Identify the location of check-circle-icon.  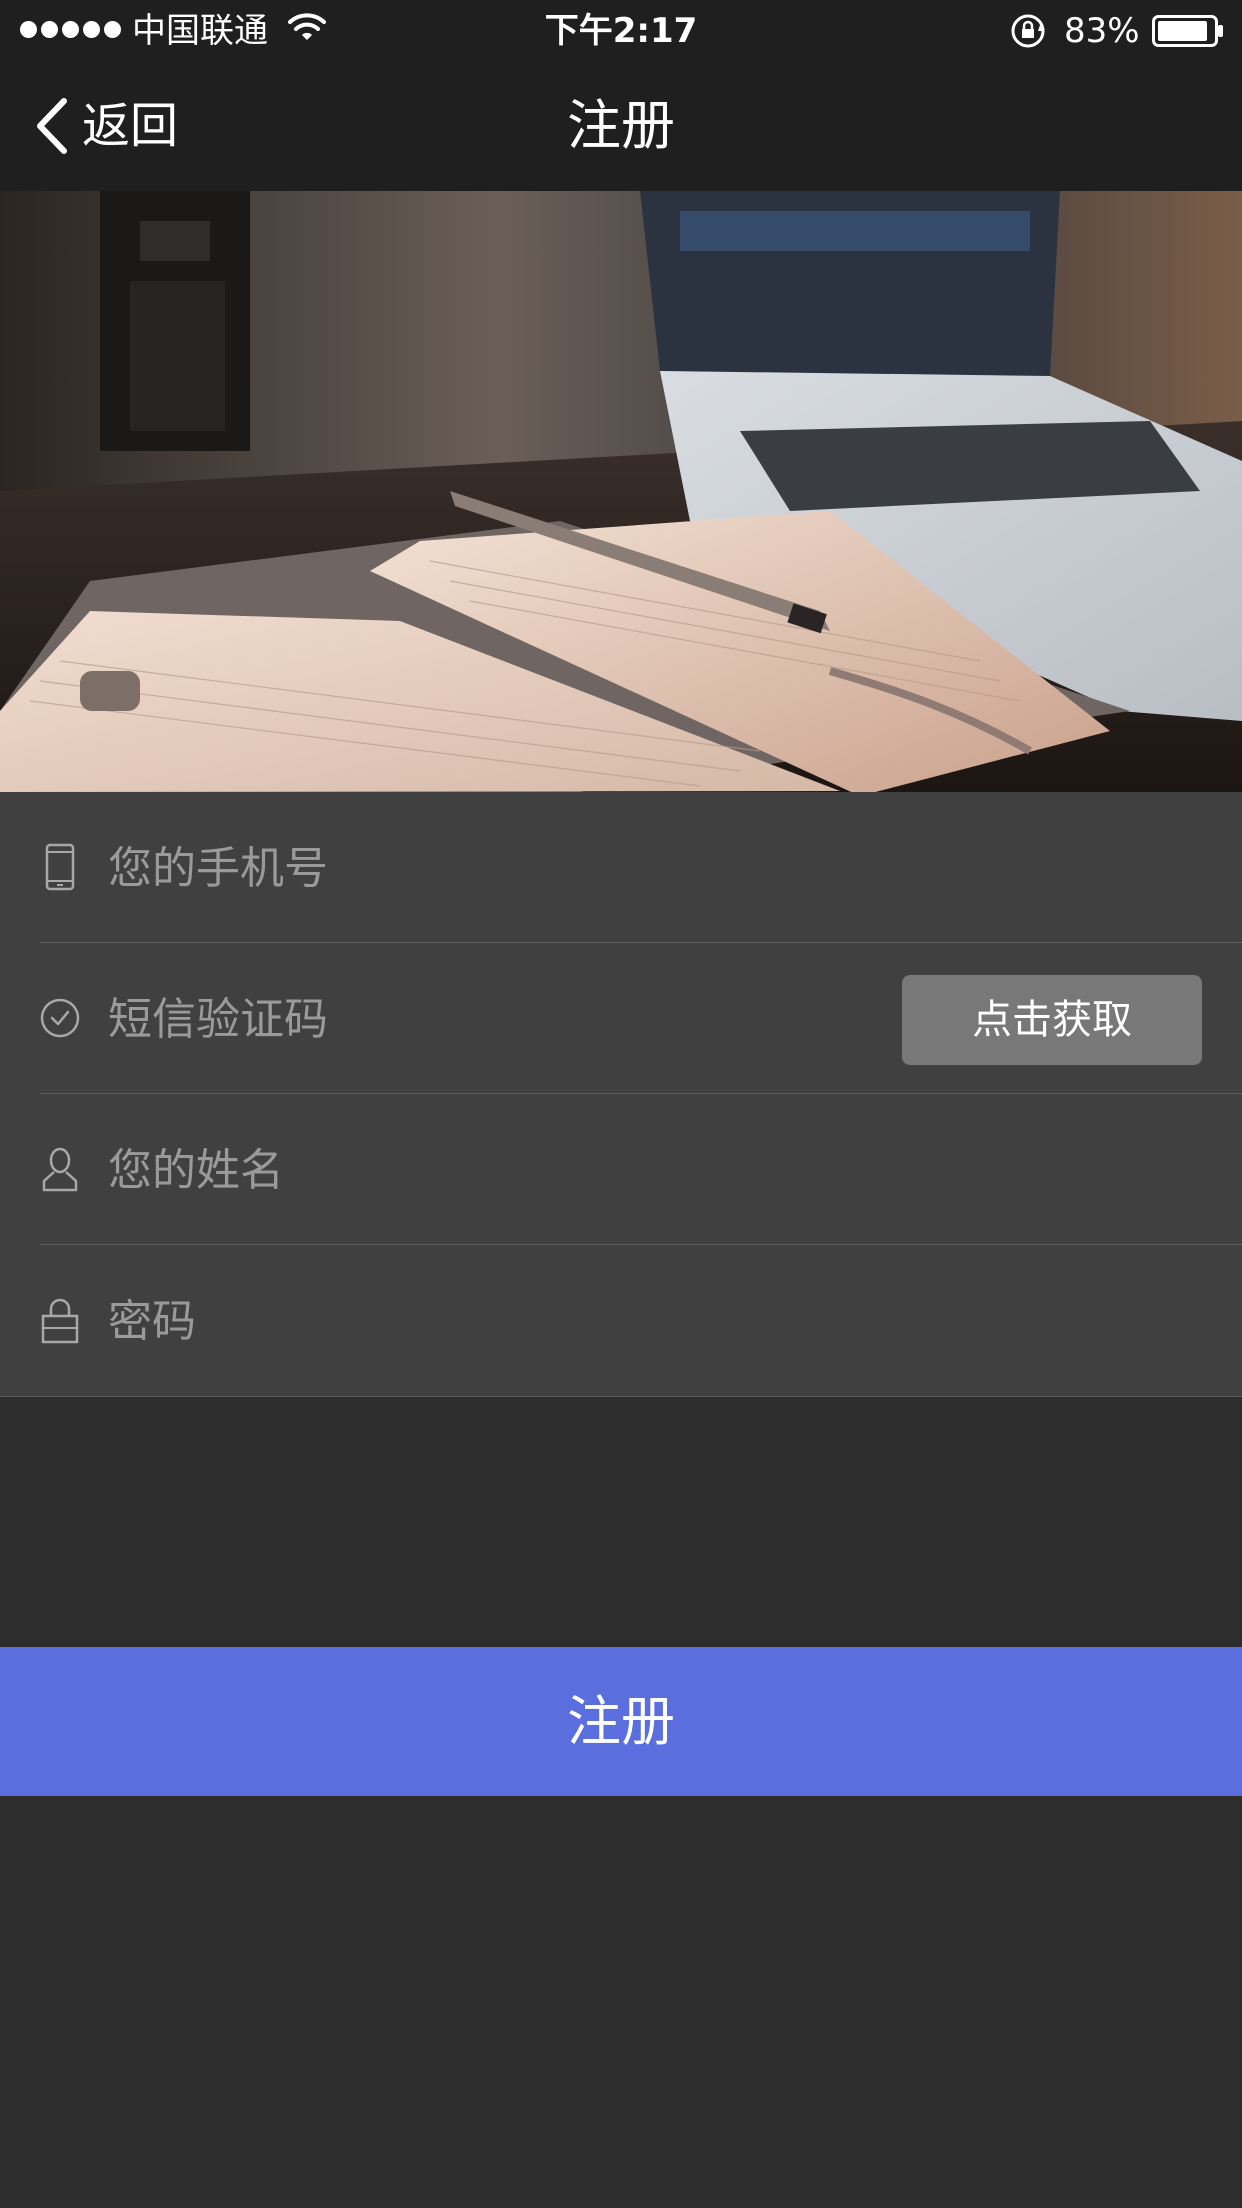
(60, 1018).